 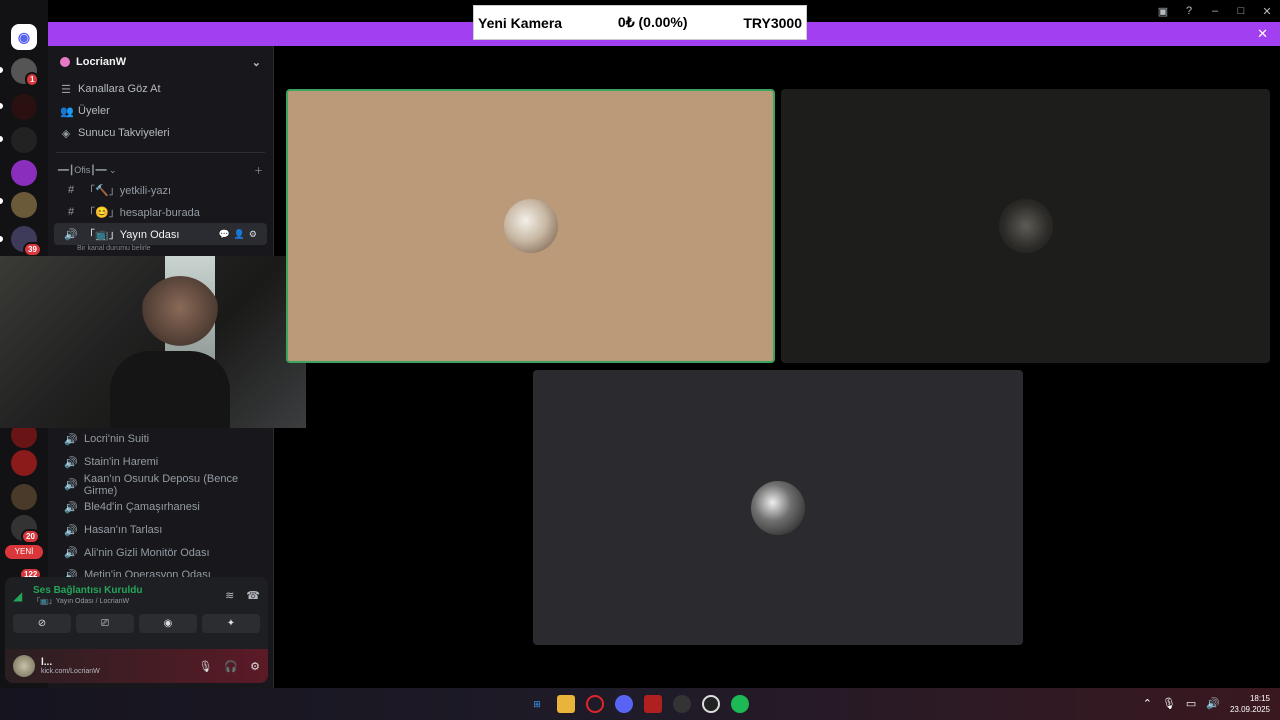 I want to click on text-channel: # 「🔨」yetkili-yazı, so click(x=160, y=190).